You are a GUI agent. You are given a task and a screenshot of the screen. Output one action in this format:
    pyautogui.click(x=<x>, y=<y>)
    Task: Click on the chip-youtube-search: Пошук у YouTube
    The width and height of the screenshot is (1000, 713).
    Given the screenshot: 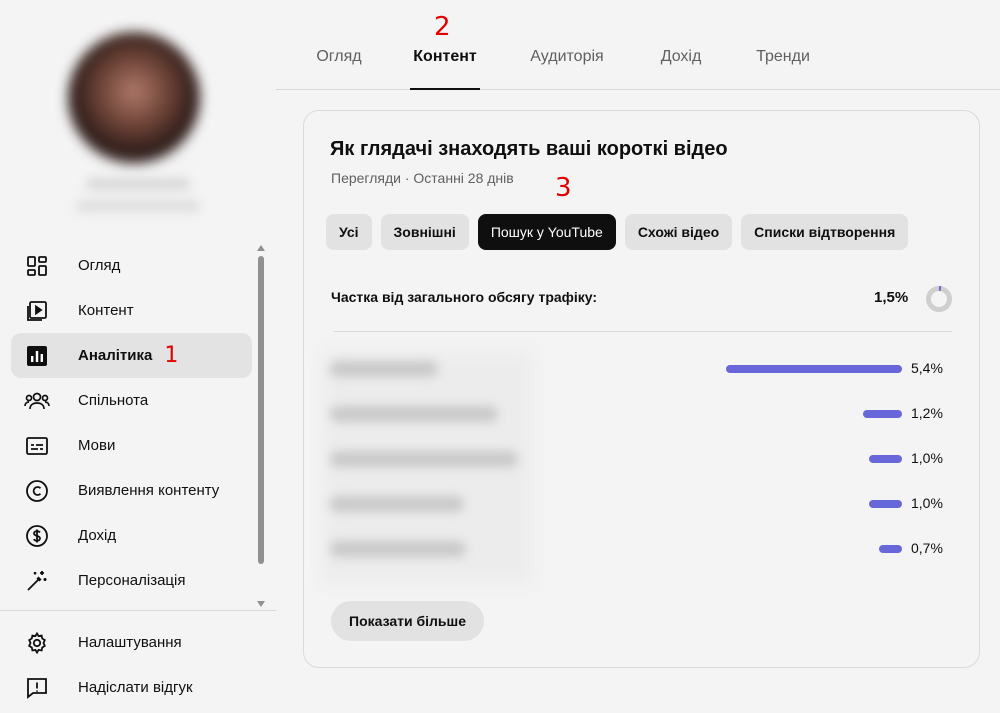 What is the action you would take?
    pyautogui.click(x=546, y=232)
    